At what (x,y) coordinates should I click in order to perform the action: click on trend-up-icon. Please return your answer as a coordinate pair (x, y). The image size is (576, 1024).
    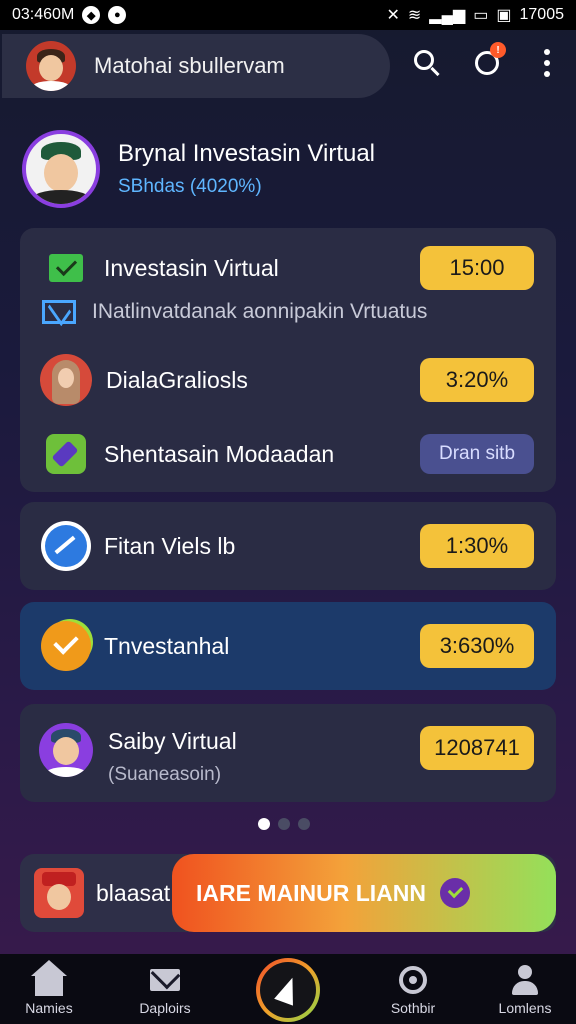
    Looking at the image, I should click on (66, 546).